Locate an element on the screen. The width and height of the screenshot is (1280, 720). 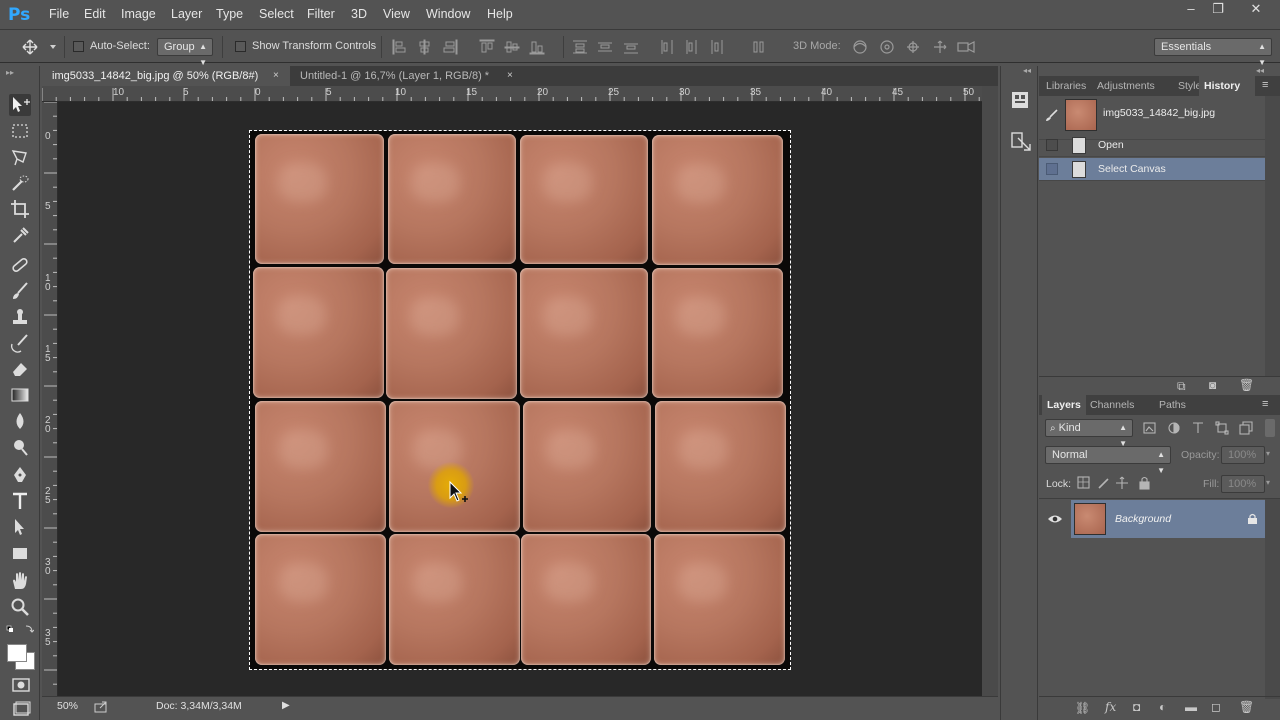
layer-filter-icons is located at coordinates (1203, 428).